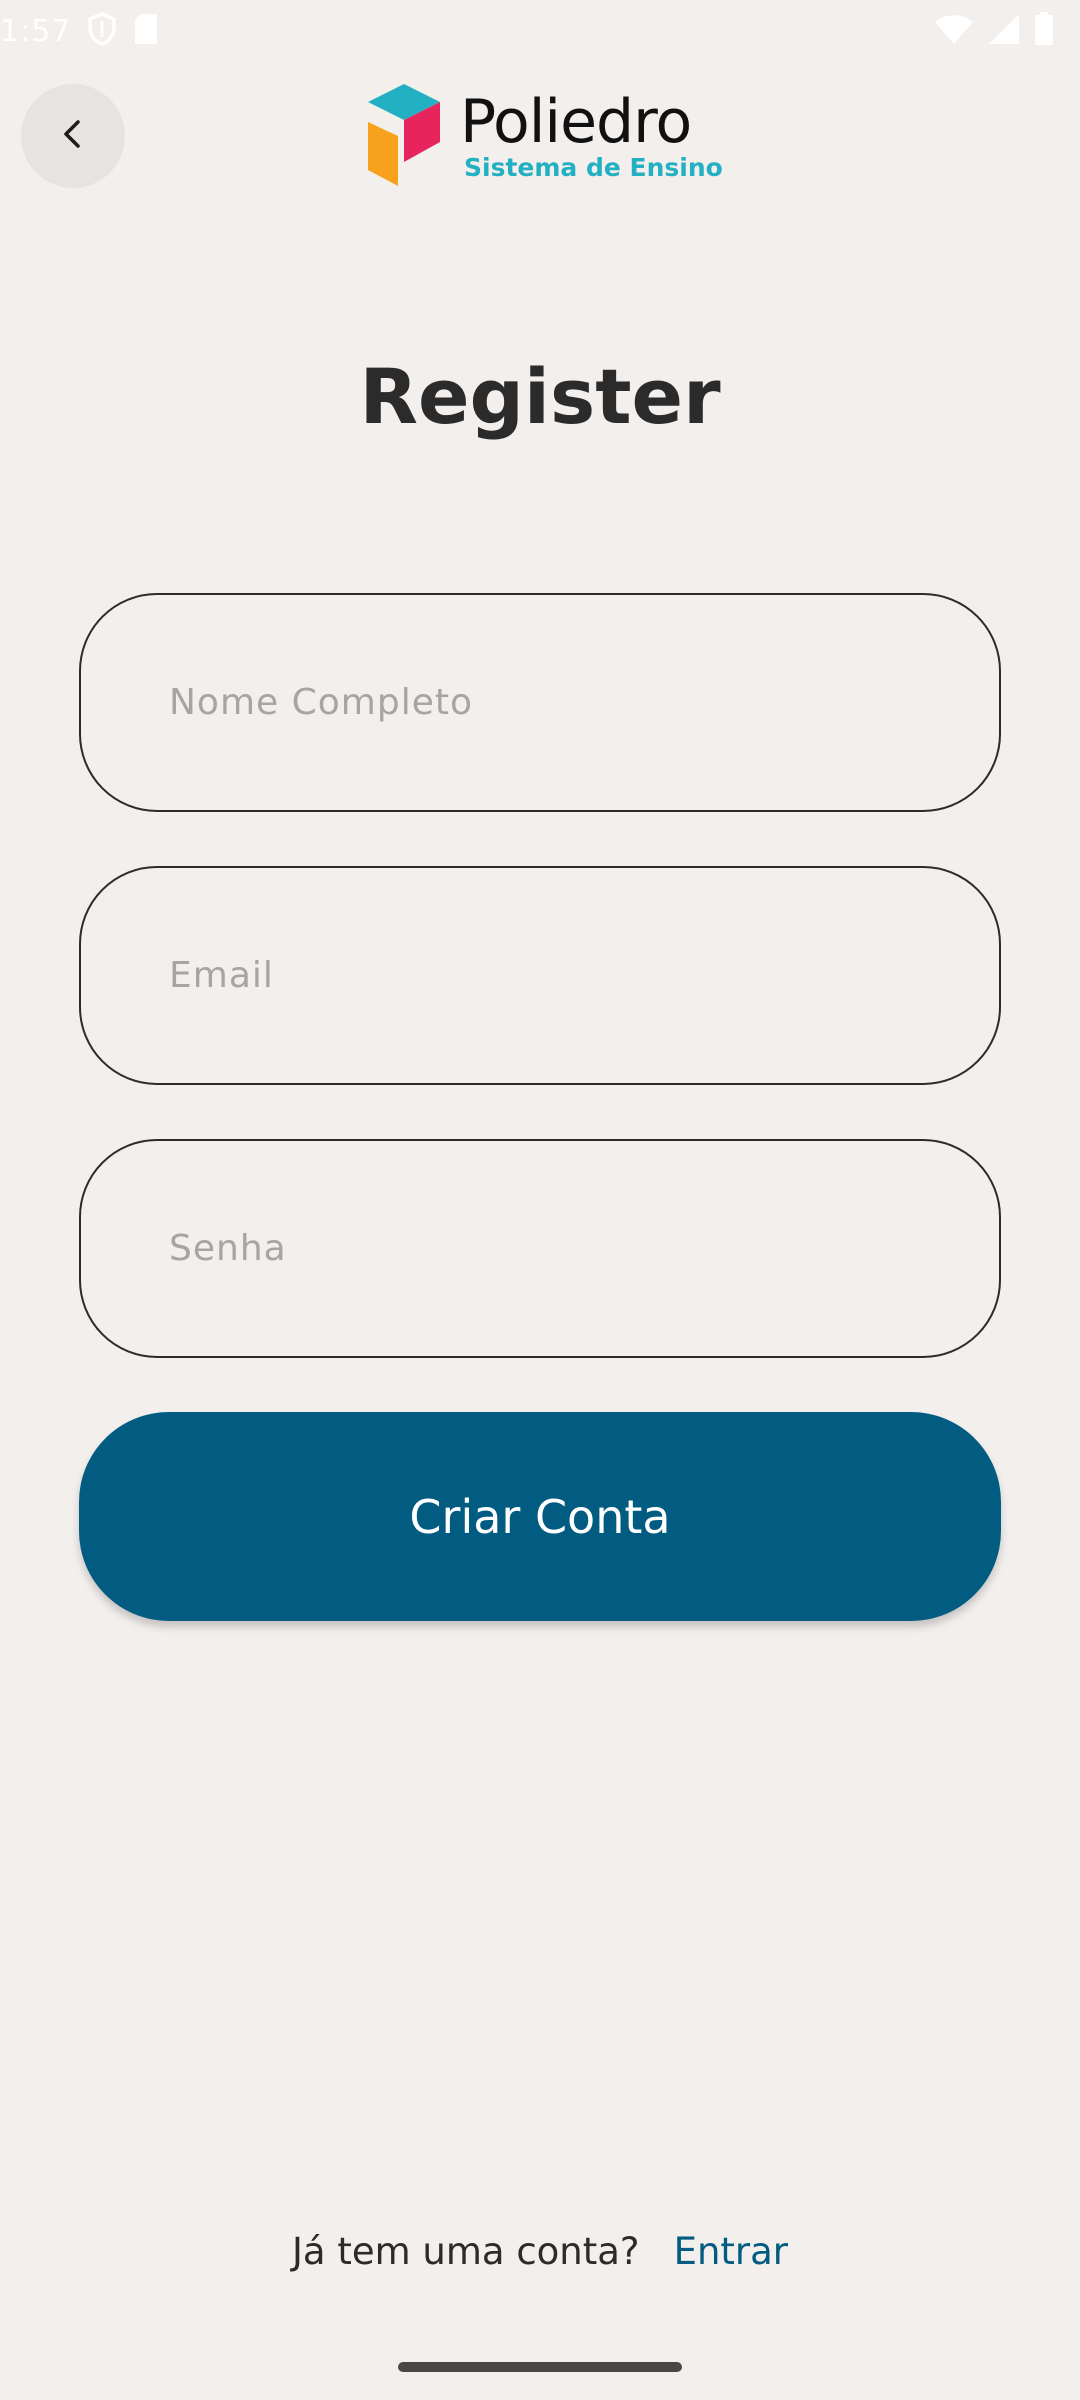  What do you see at coordinates (584, 1248) in the screenshot?
I see `password-input` at bounding box center [584, 1248].